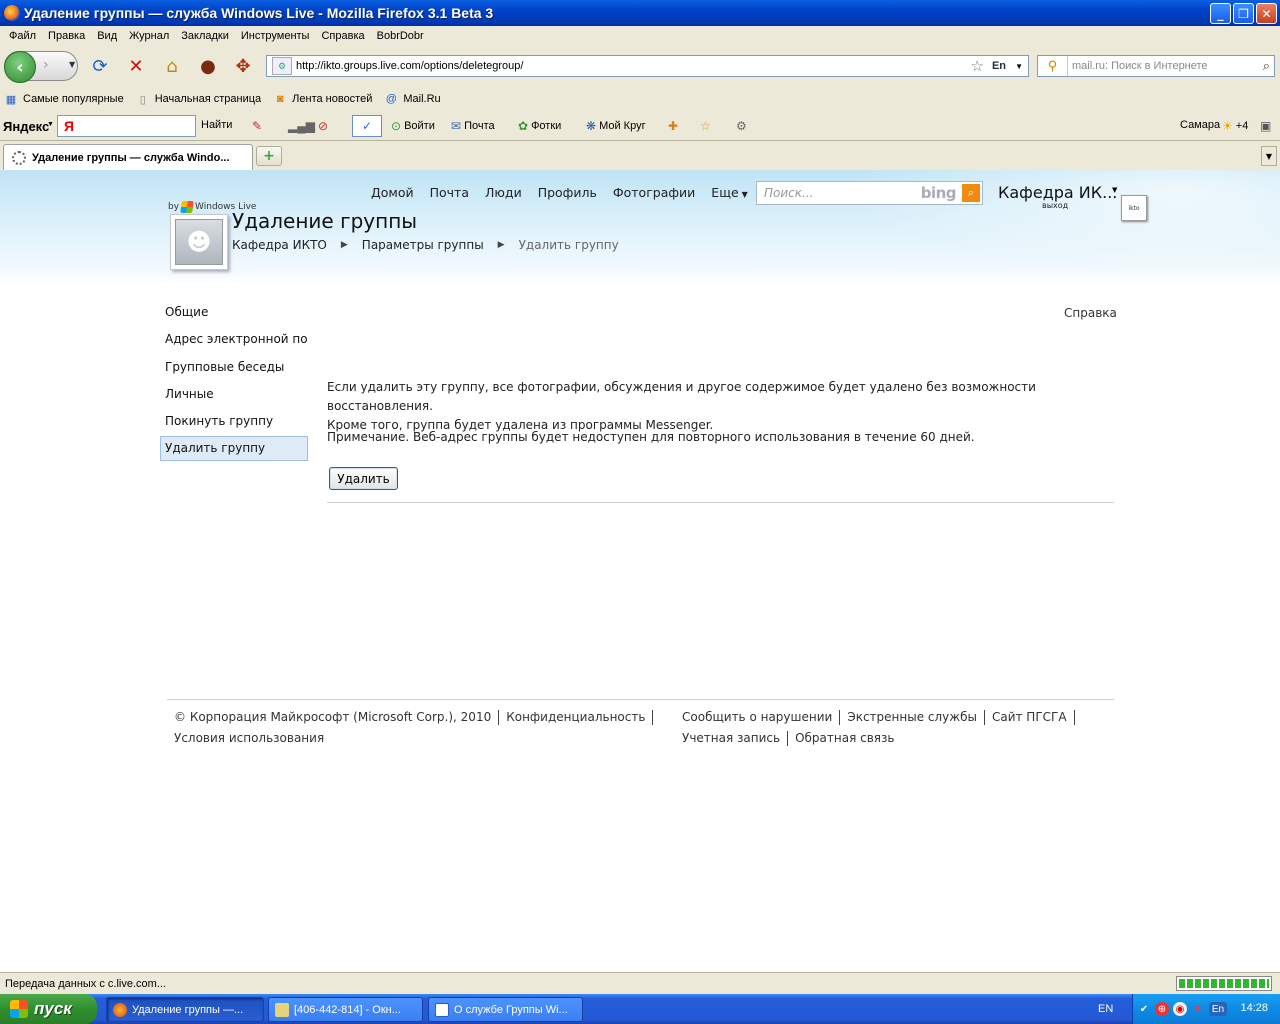  What do you see at coordinates (449, 192) in the screenshot?
I see `nav-mail: Почта` at bounding box center [449, 192].